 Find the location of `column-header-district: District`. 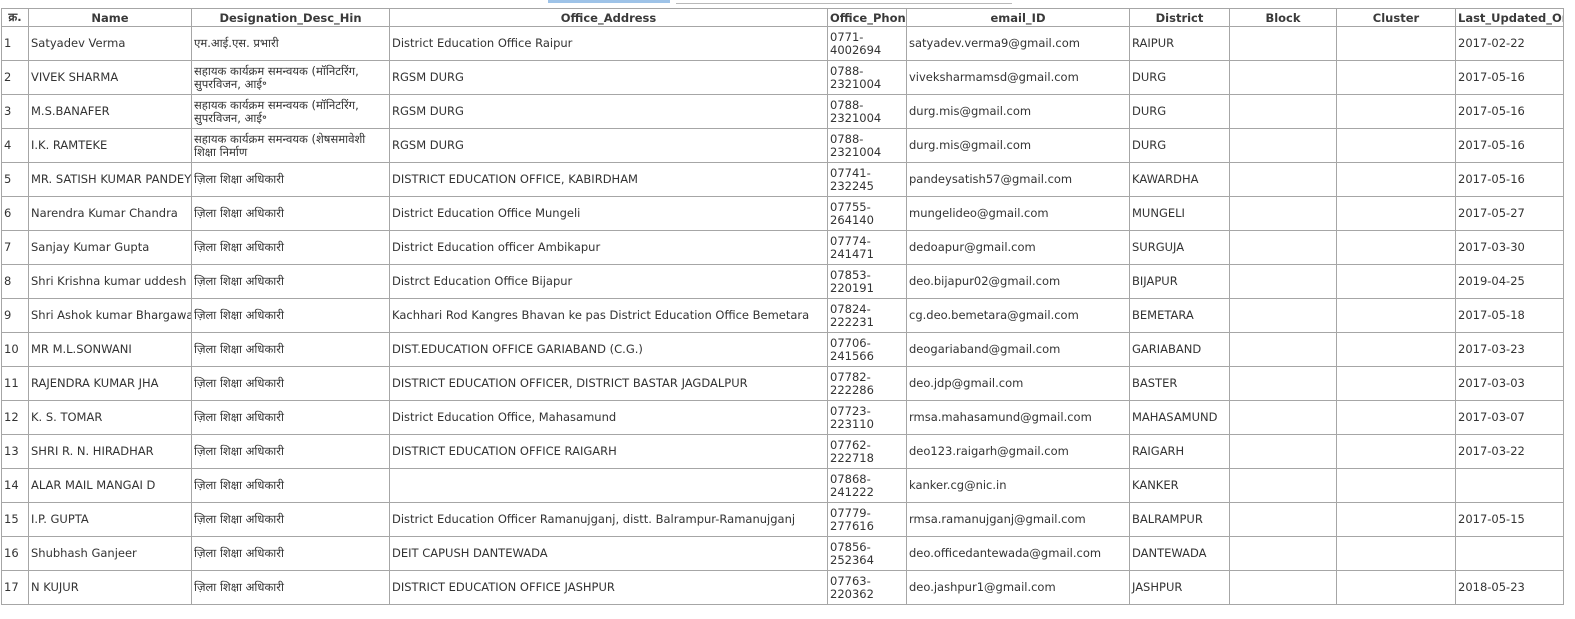

column-header-district: District is located at coordinates (1179, 17).